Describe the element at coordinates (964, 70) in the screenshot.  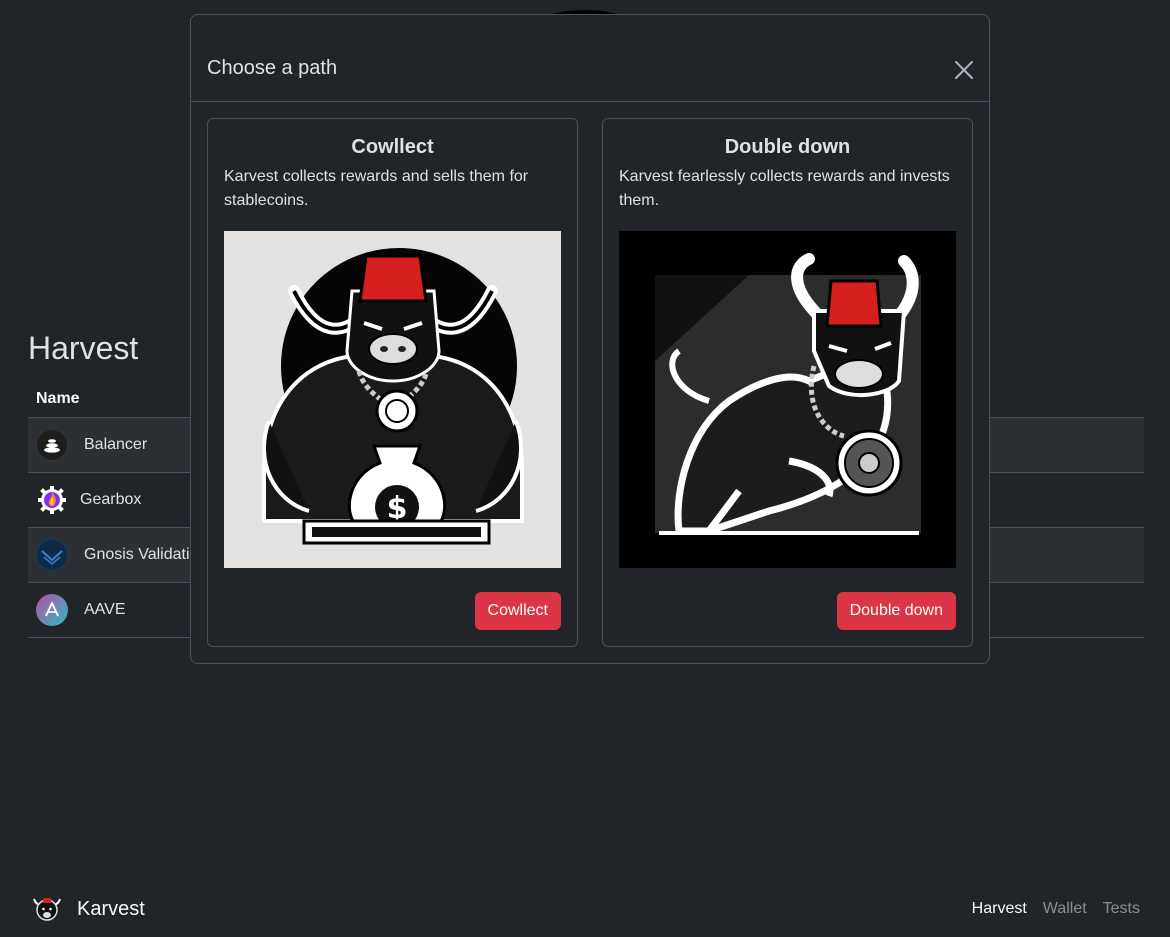
I see `close-icon` at that location.